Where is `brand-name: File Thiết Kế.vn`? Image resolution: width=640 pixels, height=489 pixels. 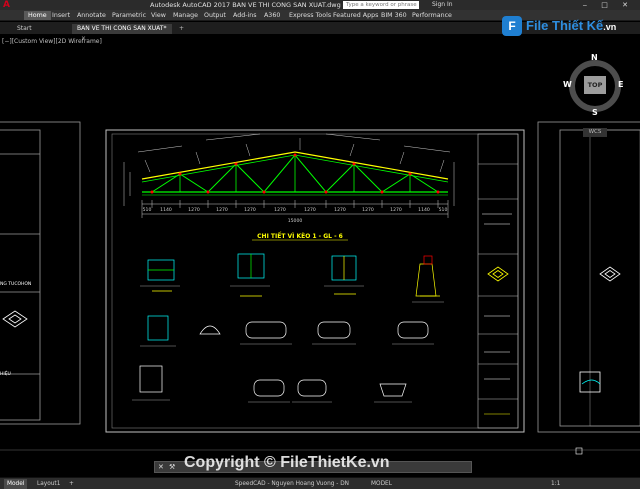 brand-name: File Thiết Kế.vn is located at coordinates (571, 25).